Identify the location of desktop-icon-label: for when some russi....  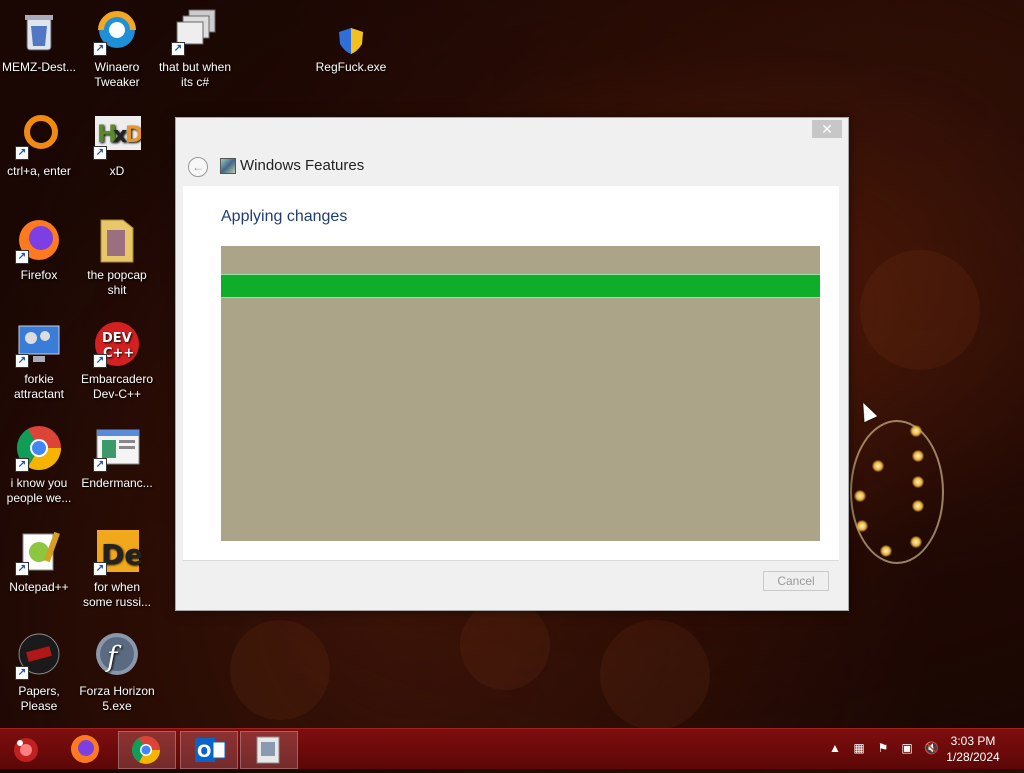
(116, 594).